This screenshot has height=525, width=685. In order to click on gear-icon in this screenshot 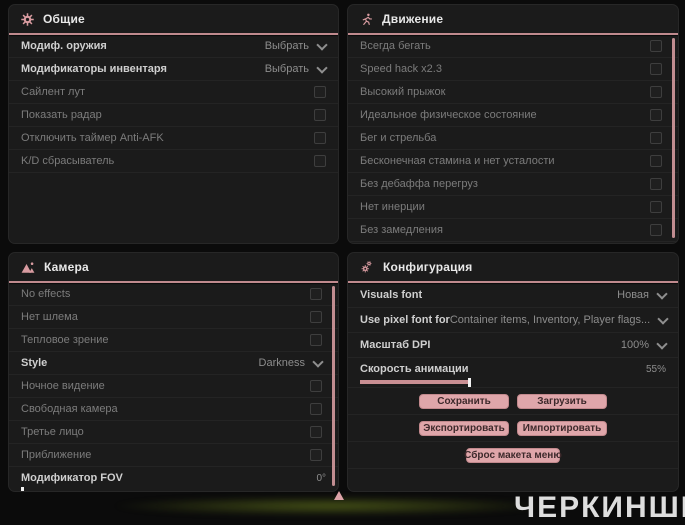, I will do `click(27, 19)`.